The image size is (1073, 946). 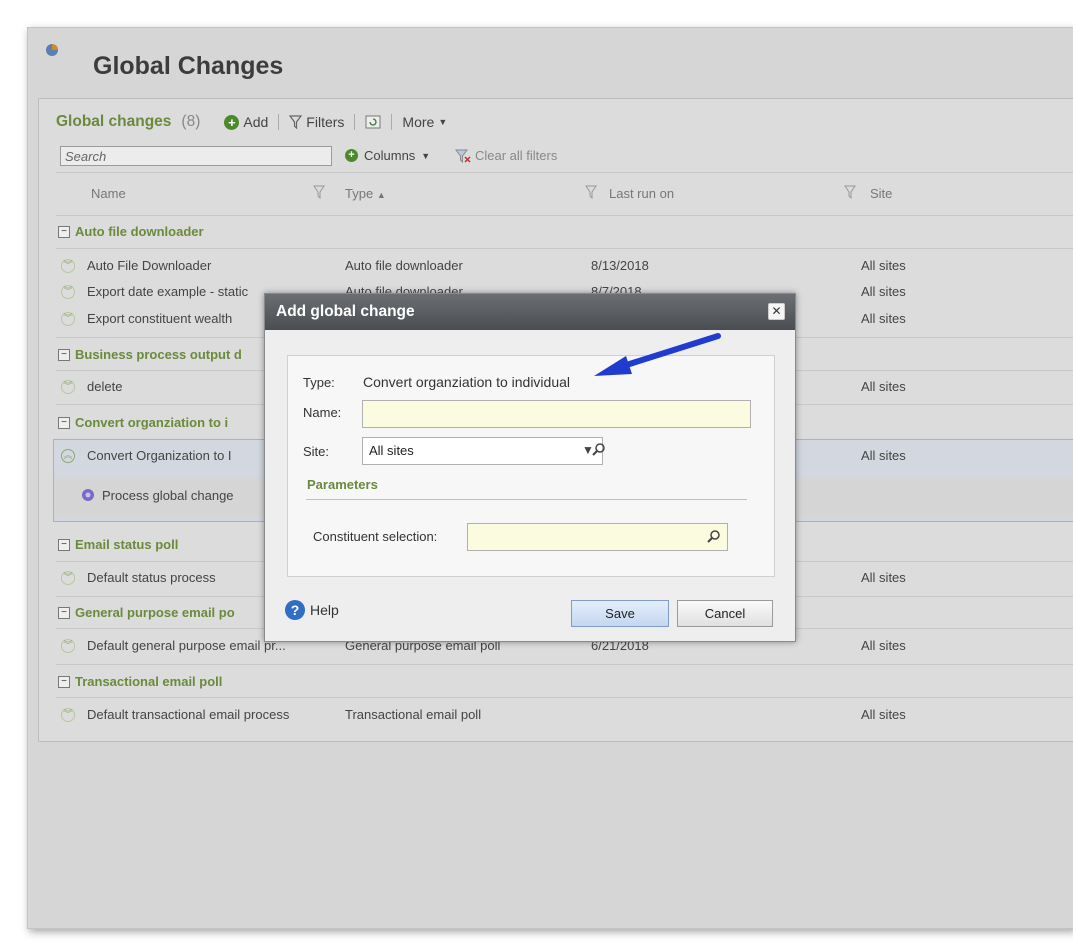 I want to click on refresh-icon, so click(x=373, y=122).